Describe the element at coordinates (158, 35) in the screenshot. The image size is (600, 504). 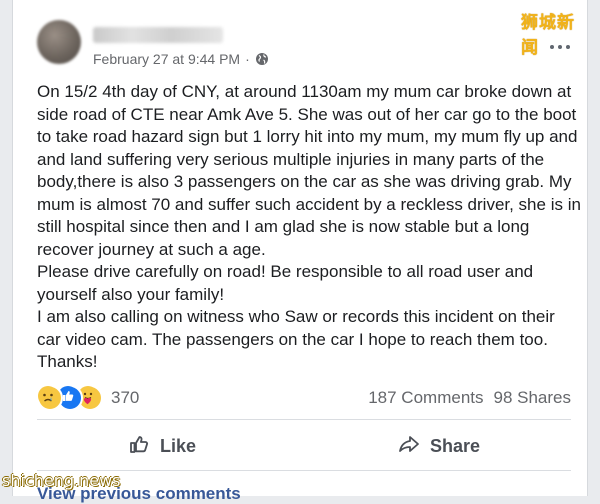
I see `author-name-redacted` at that location.